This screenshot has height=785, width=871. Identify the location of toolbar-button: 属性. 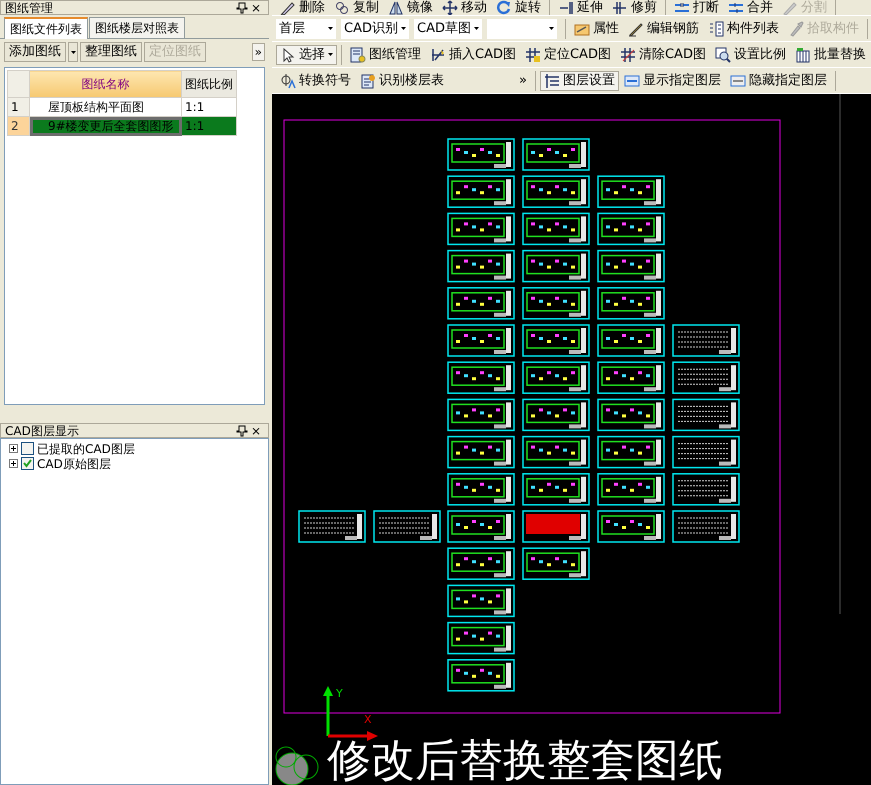
(596, 28).